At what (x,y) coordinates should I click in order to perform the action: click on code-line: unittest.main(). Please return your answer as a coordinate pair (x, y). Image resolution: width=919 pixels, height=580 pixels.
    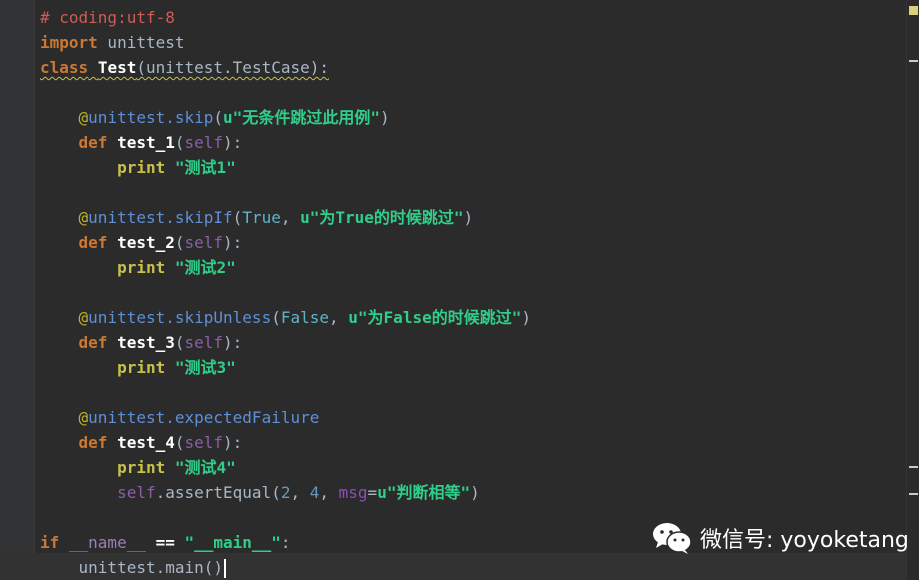
    Looking at the image, I should click on (472, 567).